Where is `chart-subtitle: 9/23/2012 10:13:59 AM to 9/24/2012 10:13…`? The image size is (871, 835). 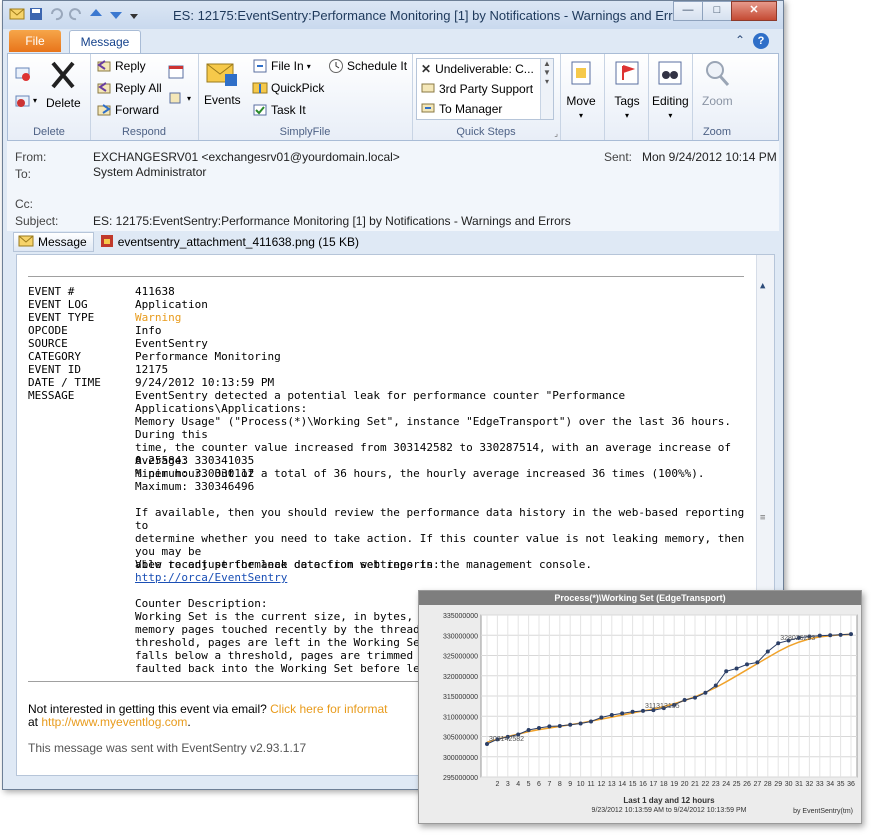 chart-subtitle: 9/23/2012 10:13:59 AM to 9/24/2012 10:13… is located at coordinates (669, 810).